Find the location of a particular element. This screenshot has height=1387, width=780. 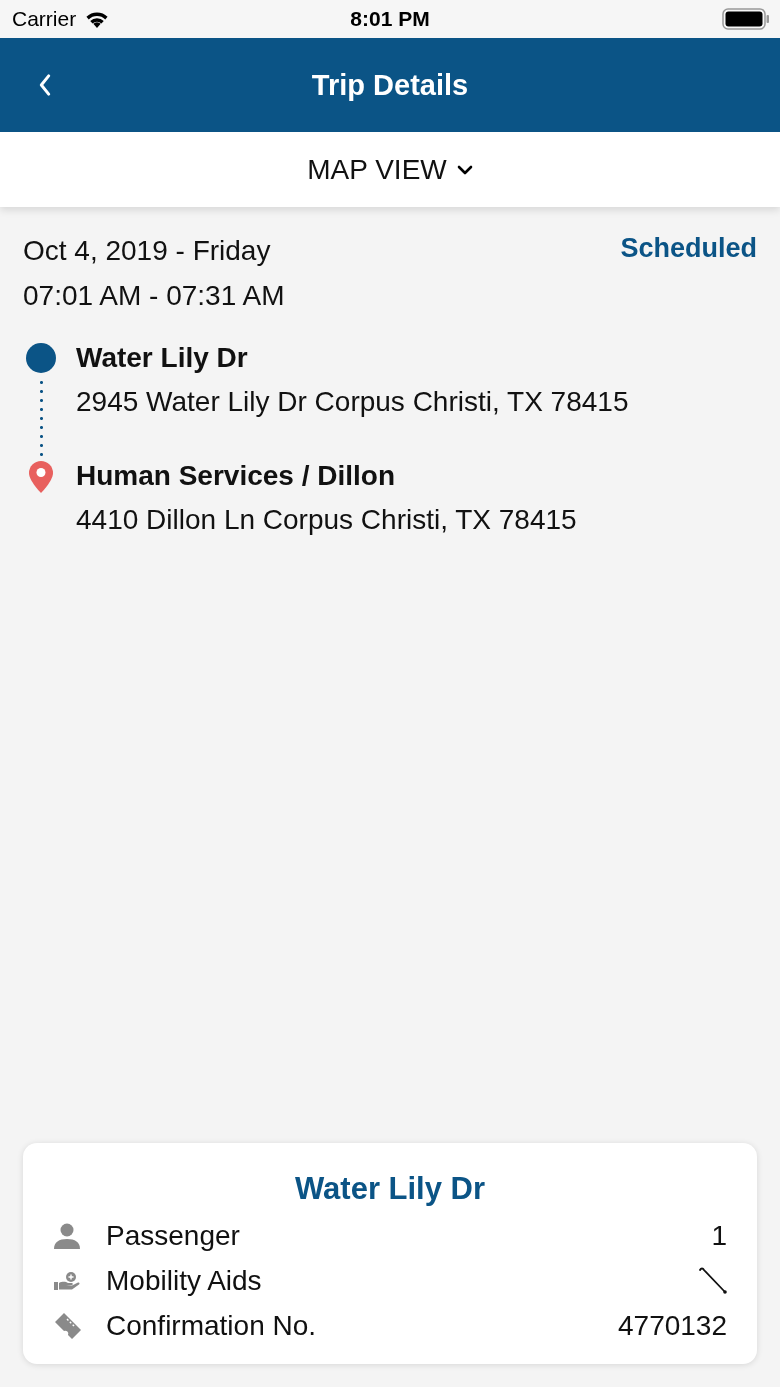

chevron-down-icon is located at coordinates (464, 169).